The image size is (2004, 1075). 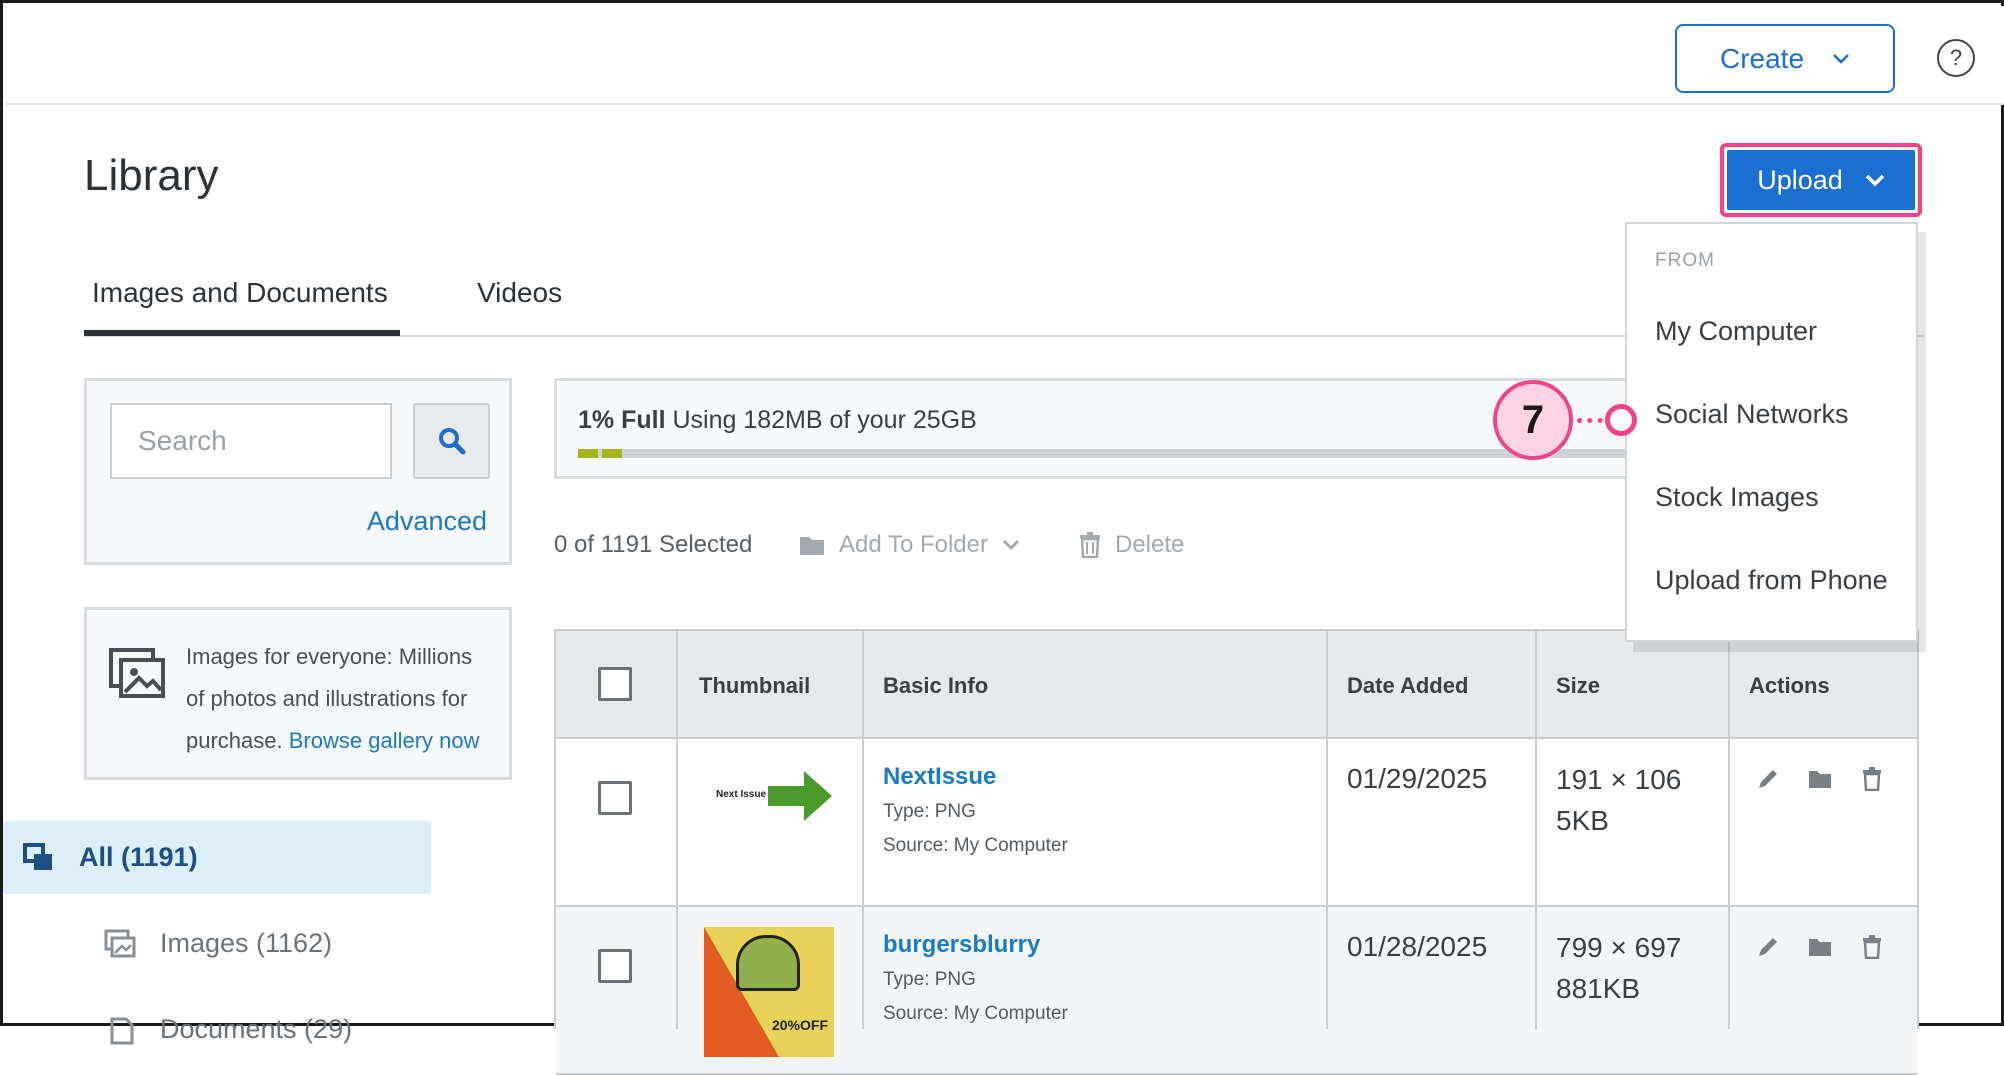 What do you see at coordinates (256, 1029) in the screenshot?
I see `sidebar-item-label: Documents (29)` at bounding box center [256, 1029].